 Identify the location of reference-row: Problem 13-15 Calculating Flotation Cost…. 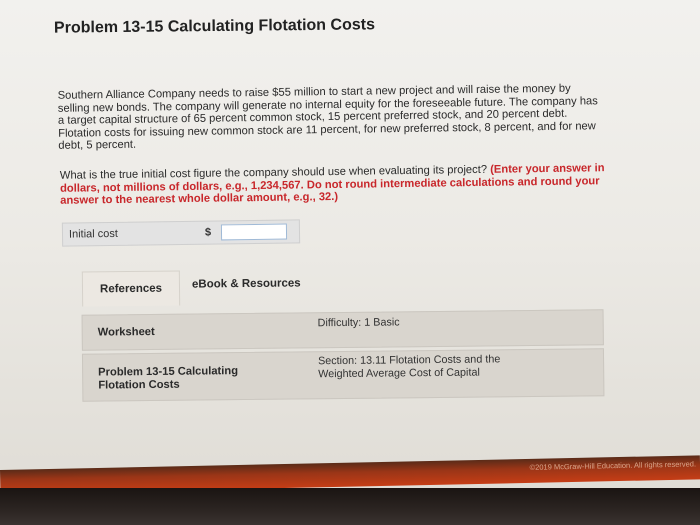
(343, 375).